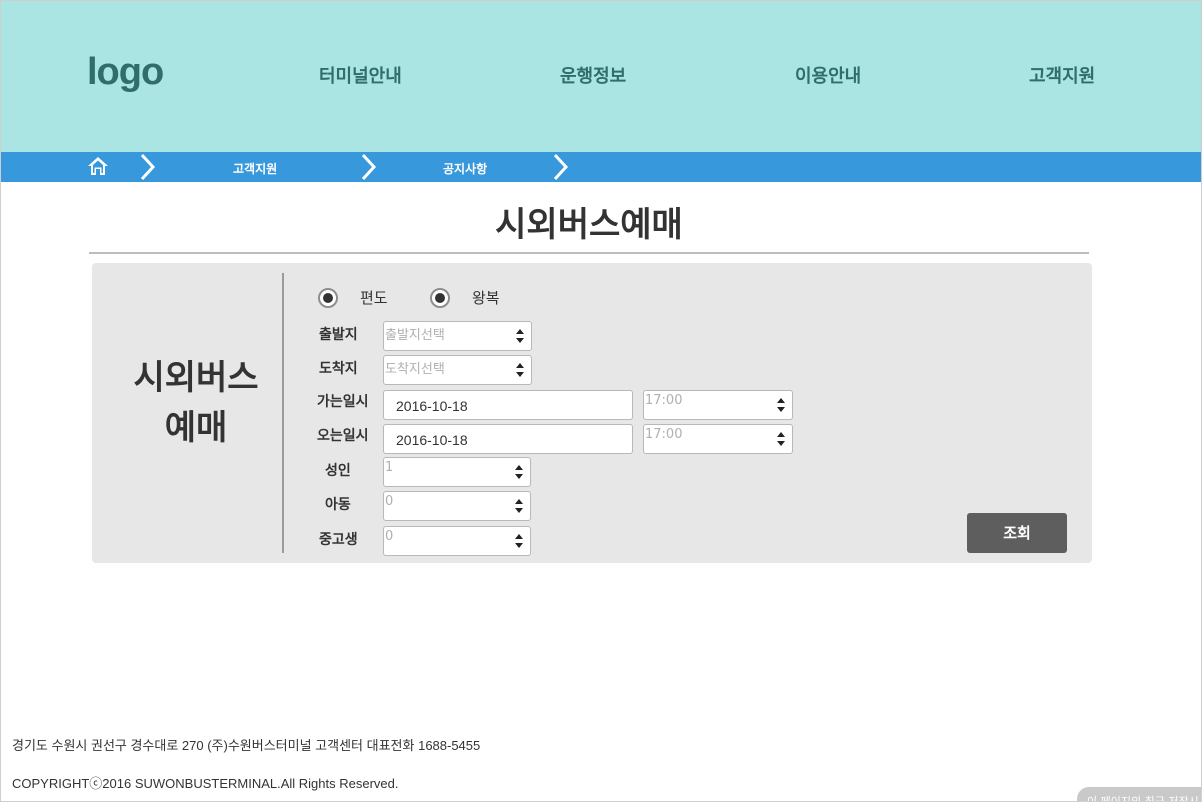 The width and height of the screenshot is (1202, 802). Describe the element at coordinates (718, 439) in the screenshot. I see `return-time-select: 17:00` at that location.